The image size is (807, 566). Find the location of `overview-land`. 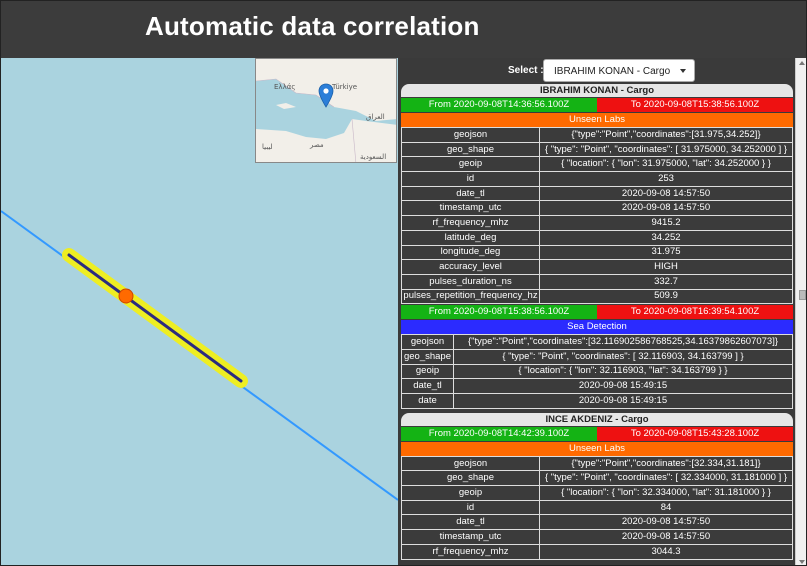

overview-land is located at coordinates (326, 110).